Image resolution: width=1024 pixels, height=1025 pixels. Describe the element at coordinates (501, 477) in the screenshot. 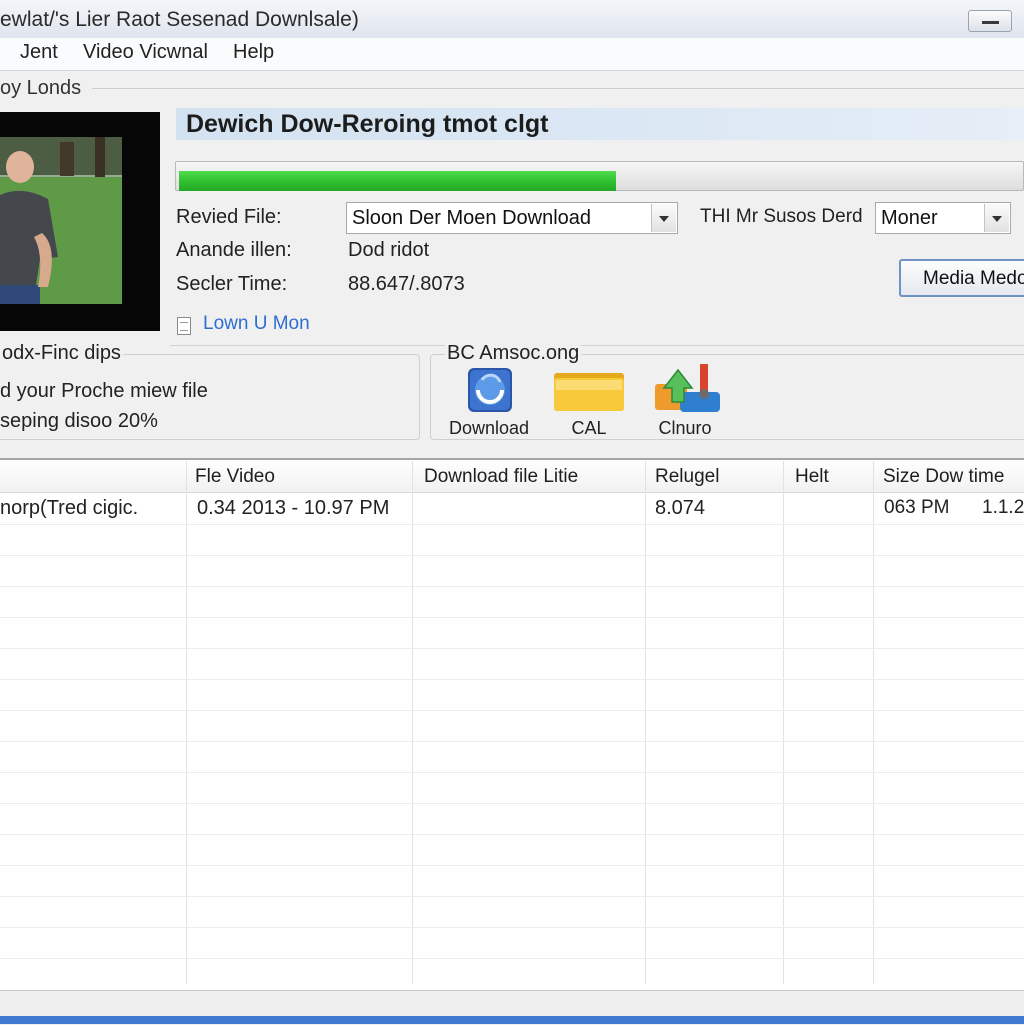

I see `column-header: Download file Litie` at that location.